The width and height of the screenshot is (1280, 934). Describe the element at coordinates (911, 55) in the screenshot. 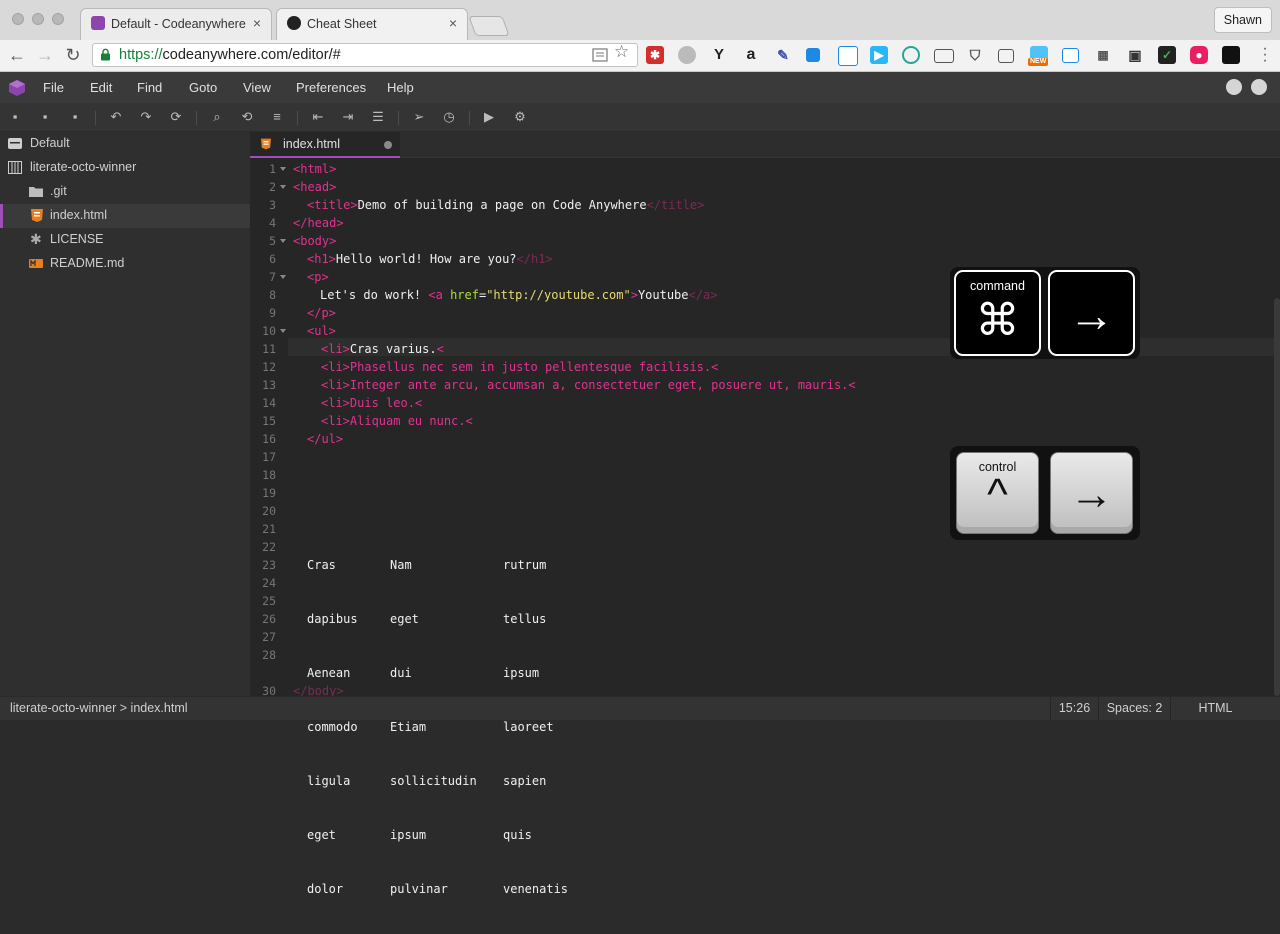

I see `swirl-icon` at that location.